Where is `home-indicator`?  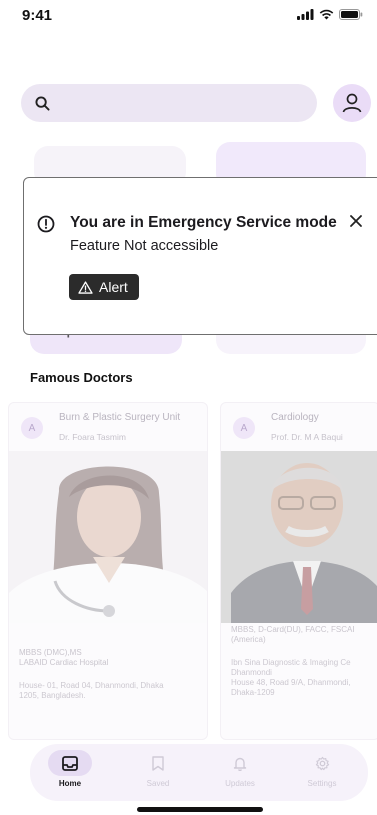 home-indicator is located at coordinates (200, 809).